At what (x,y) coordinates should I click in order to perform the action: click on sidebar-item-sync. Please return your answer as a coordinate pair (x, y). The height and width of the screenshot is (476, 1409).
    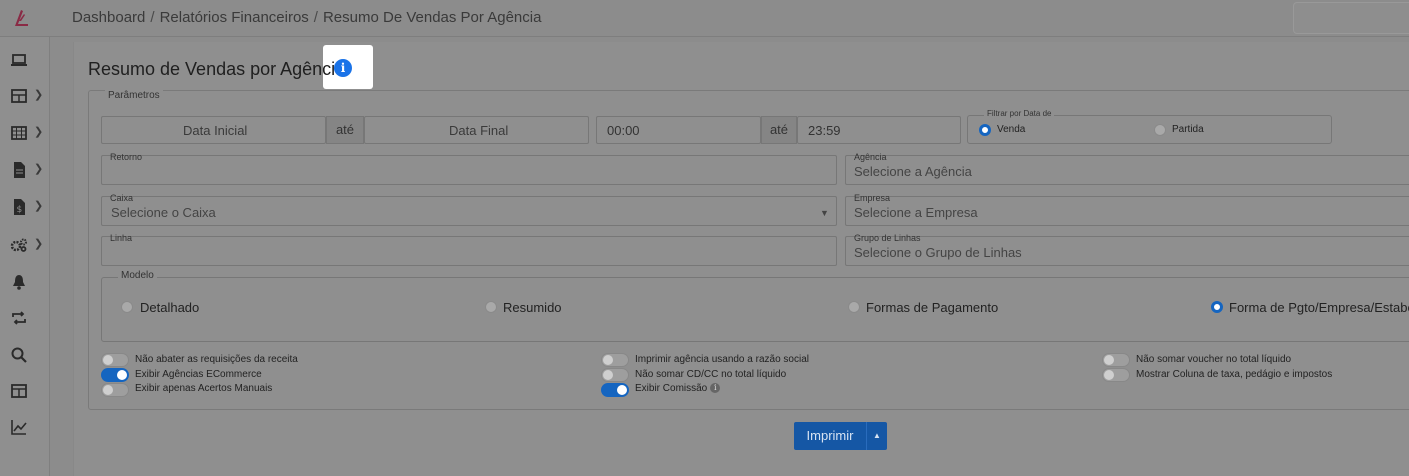
    Looking at the image, I should click on (25, 318).